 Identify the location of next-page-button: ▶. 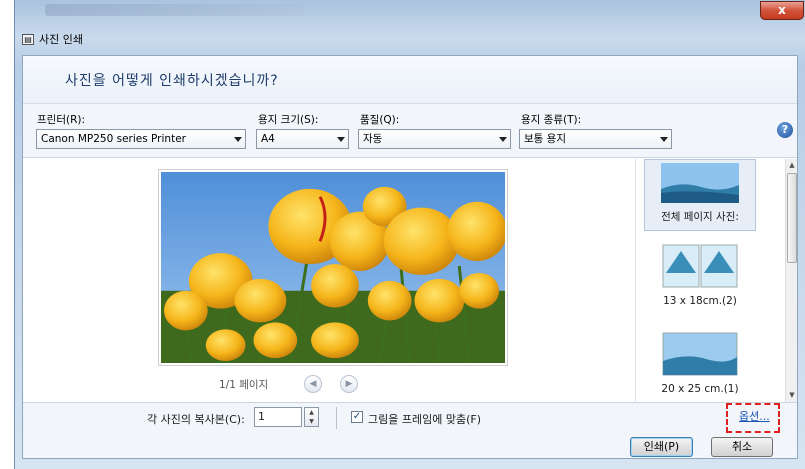
(349, 384).